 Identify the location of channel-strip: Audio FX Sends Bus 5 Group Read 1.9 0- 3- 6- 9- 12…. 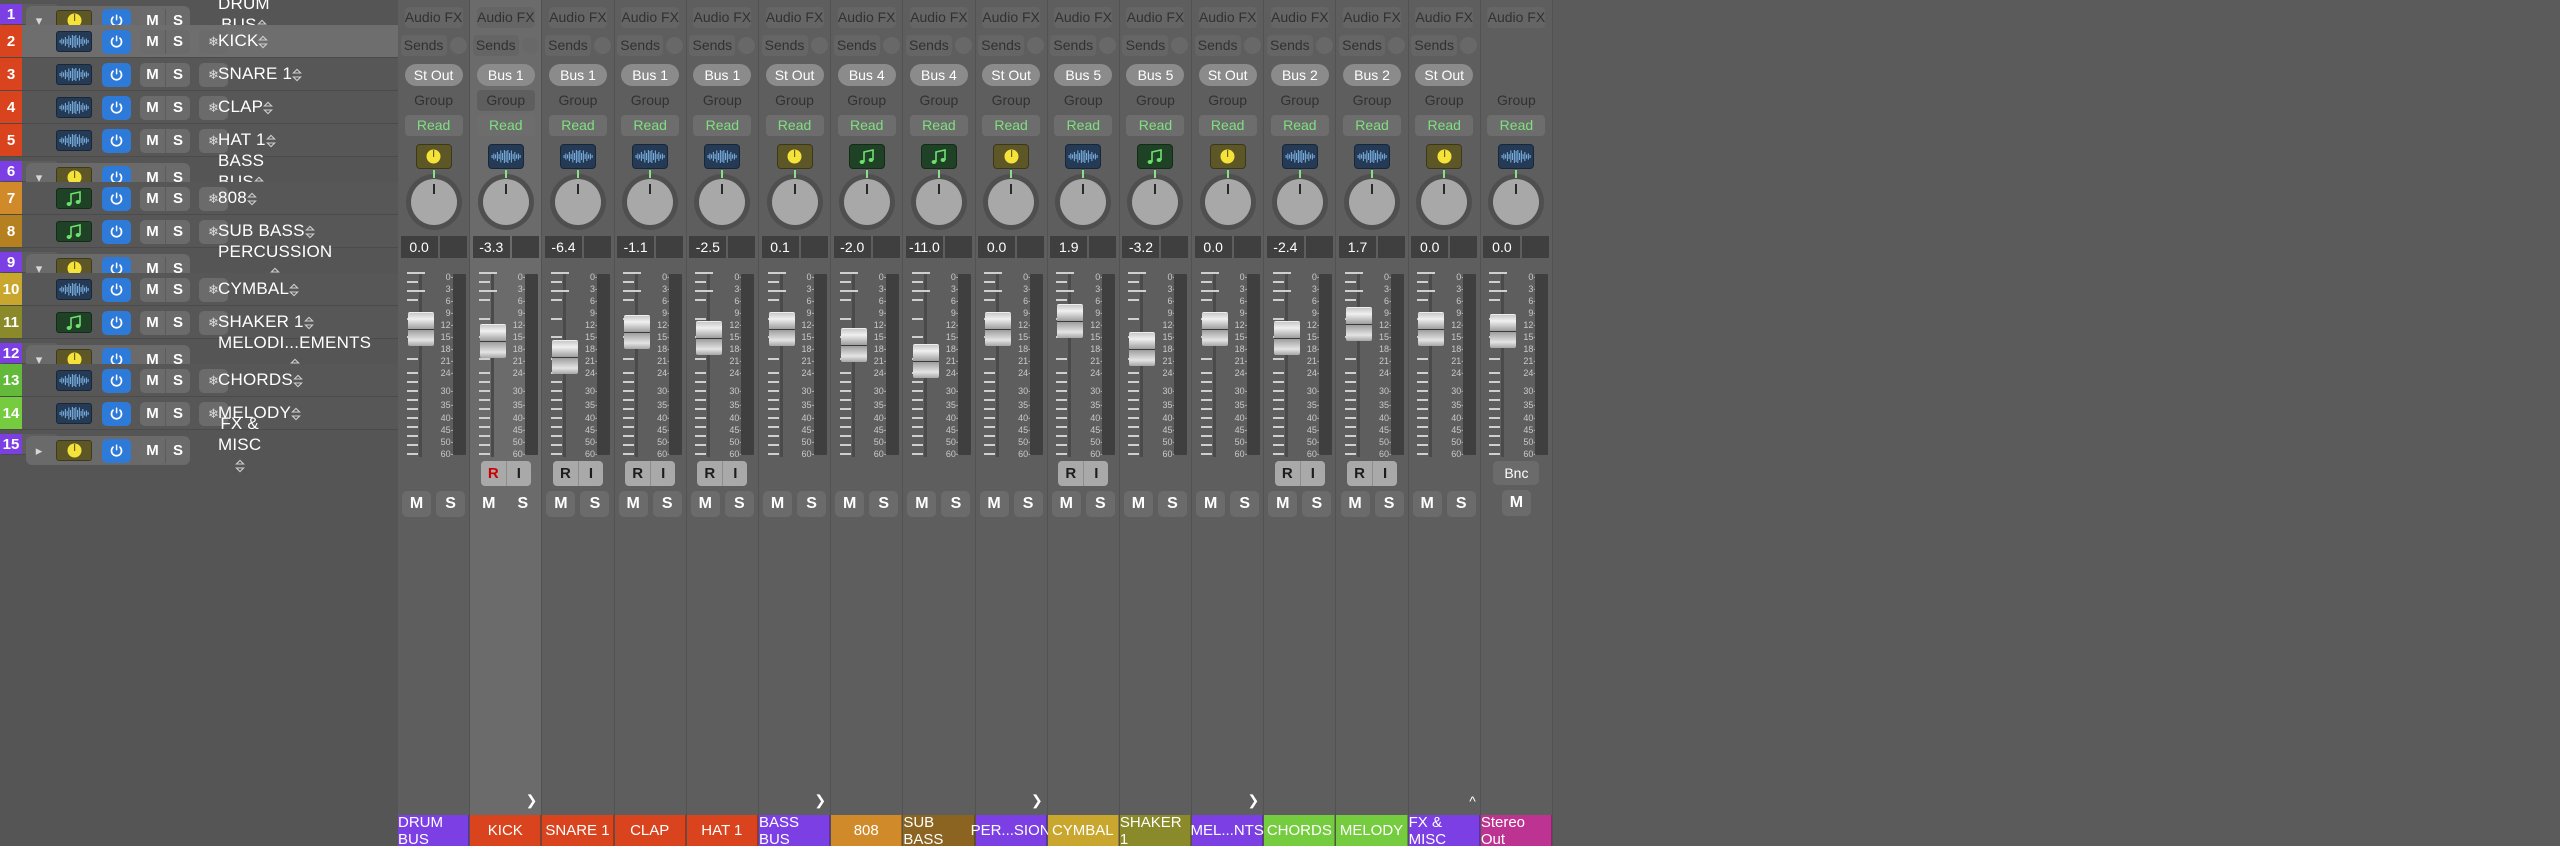
(1083, 423).